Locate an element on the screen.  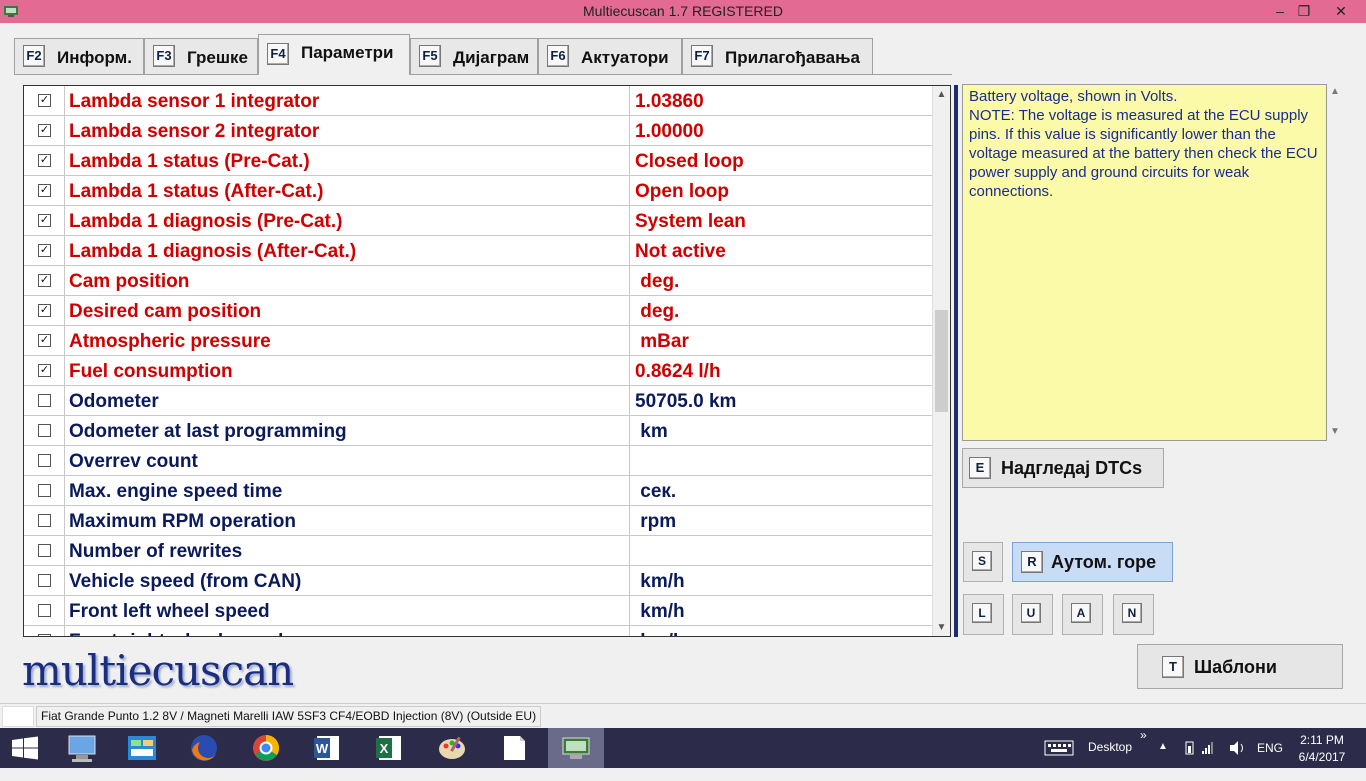
help-scroll-up-icon: ▲ is located at coordinates (1335, 91).